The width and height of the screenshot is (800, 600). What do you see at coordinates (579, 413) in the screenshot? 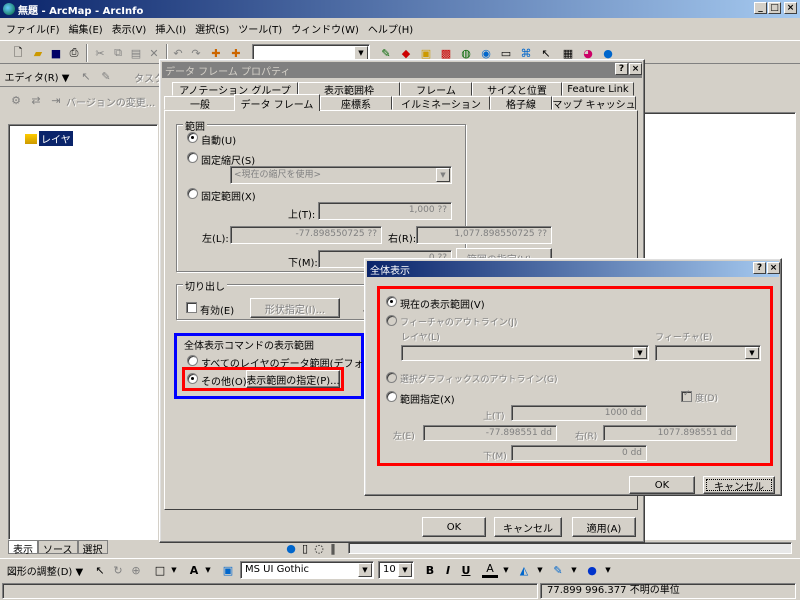
I see `top-field: 1000 dd` at bounding box center [579, 413].